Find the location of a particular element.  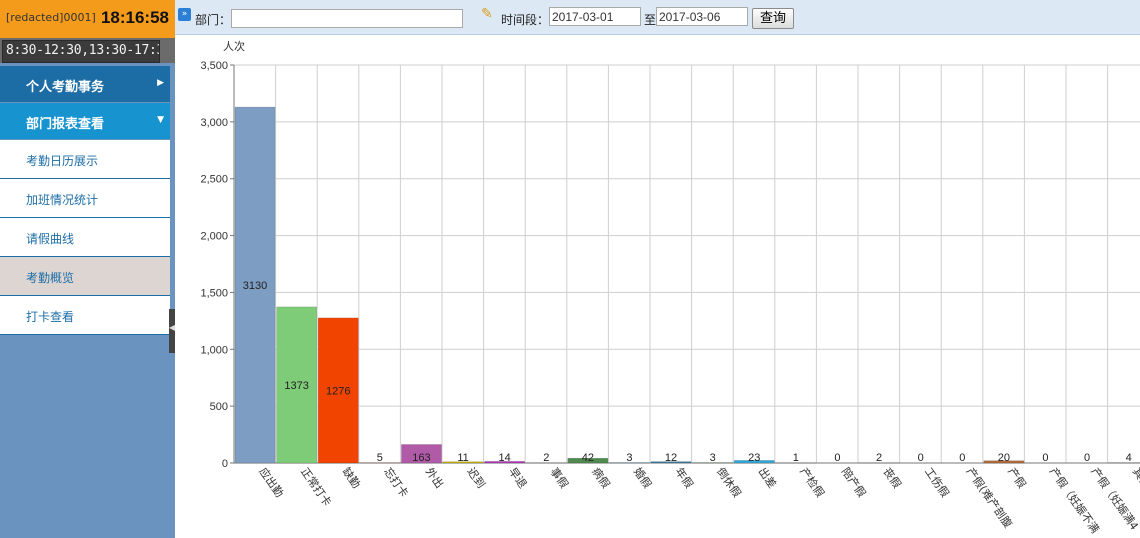

period-label: 时间段： is located at coordinates (525, 20).